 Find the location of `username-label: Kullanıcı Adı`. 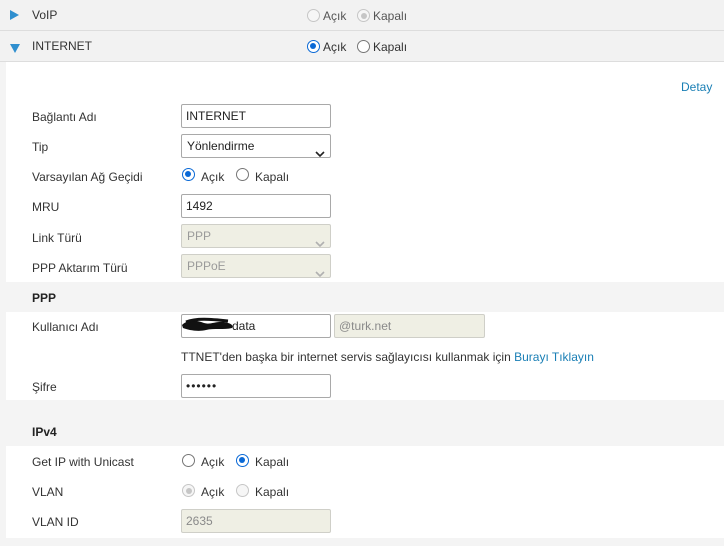

username-label: Kullanıcı Adı is located at coordinates (65, 327).